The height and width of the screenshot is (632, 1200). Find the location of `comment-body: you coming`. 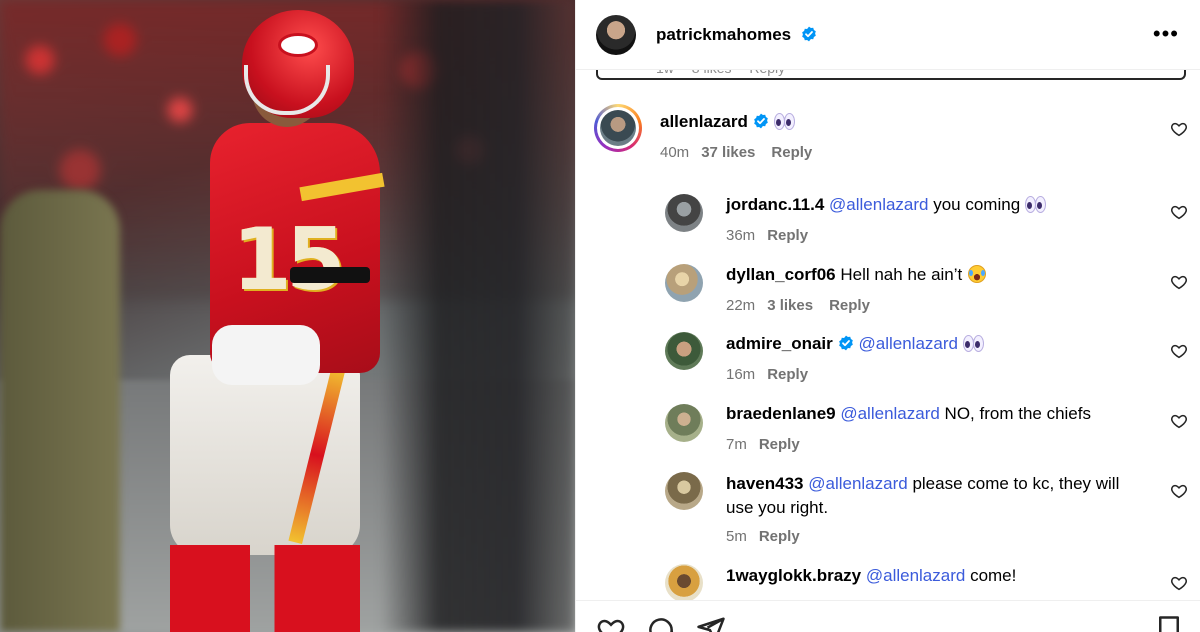

comment-body: you coming is located at coordinates (974, 204).